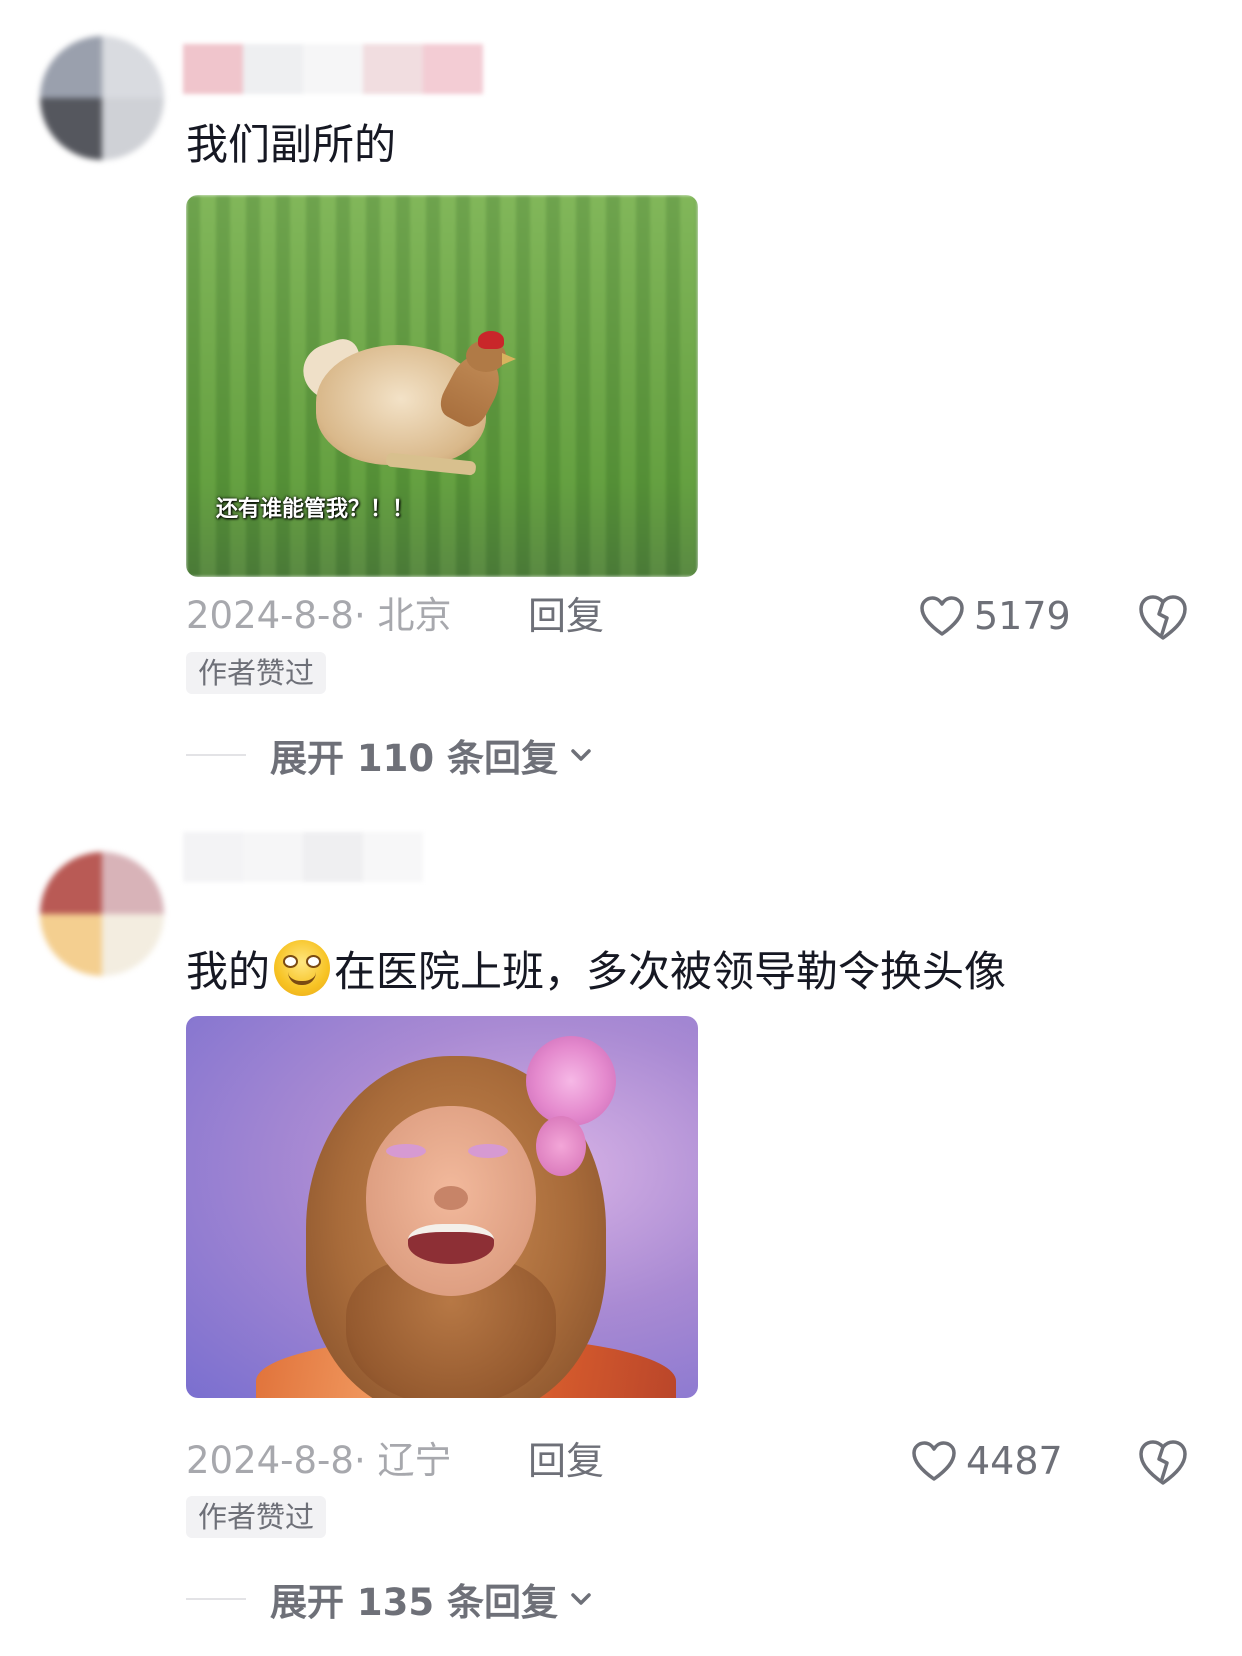  I want to click on comment-meta: 2024-8-8· 北京 回复, so click(395, 616).